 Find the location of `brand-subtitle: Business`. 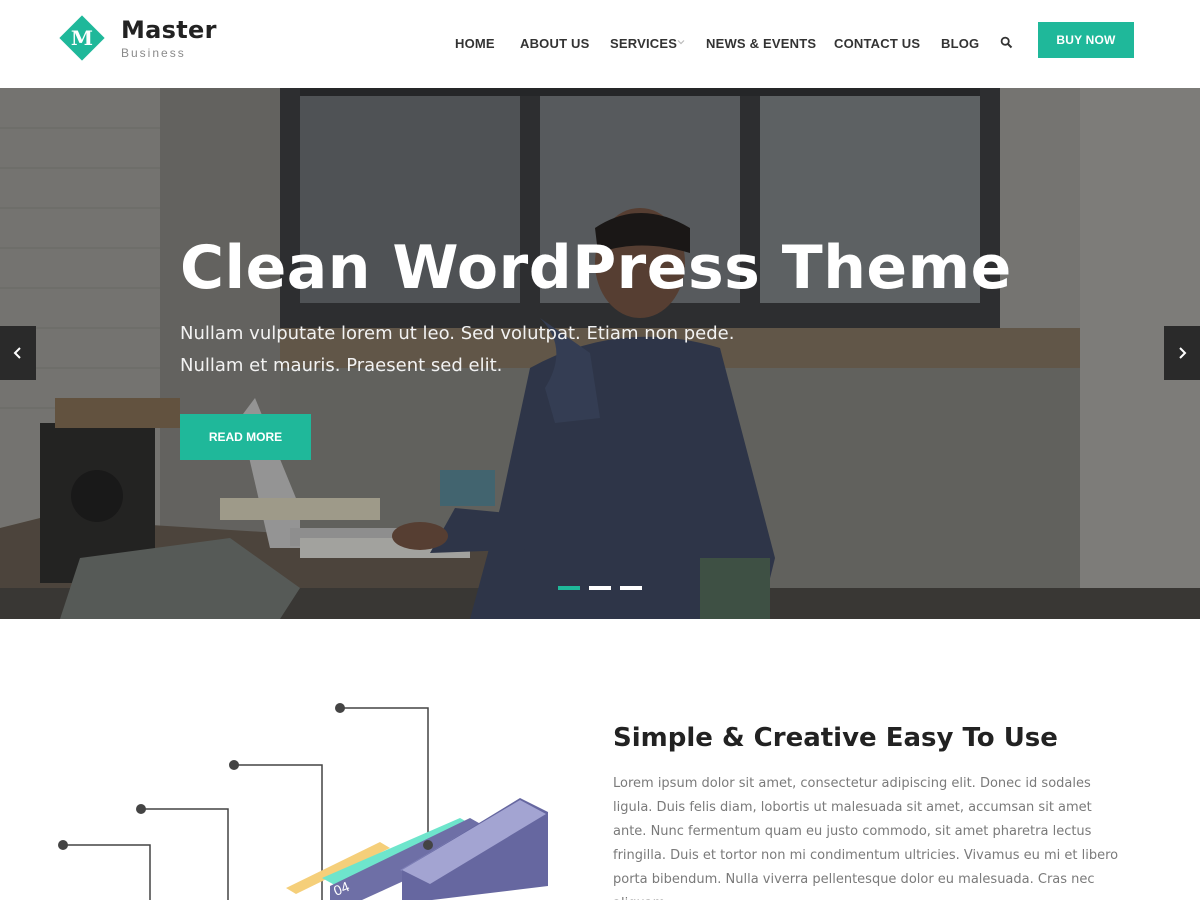

brand-subtitle: Business is located at coordinates (153, 53).